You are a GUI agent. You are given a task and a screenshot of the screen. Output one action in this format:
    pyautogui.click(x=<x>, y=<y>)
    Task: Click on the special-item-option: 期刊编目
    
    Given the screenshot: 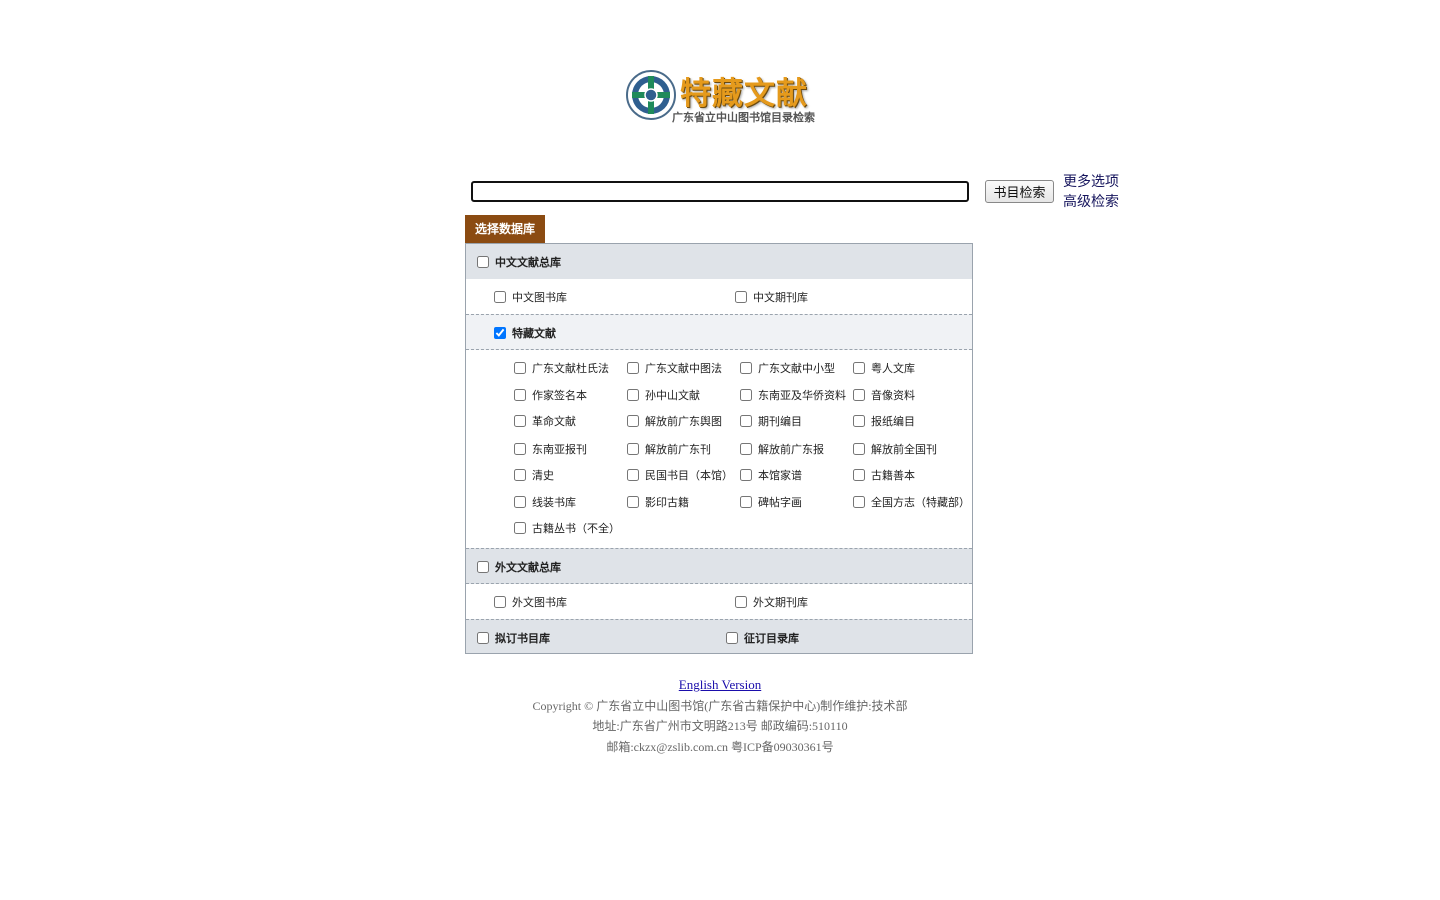 What is the action you would take?
    pyautogui.click(x=771, y=421)
    